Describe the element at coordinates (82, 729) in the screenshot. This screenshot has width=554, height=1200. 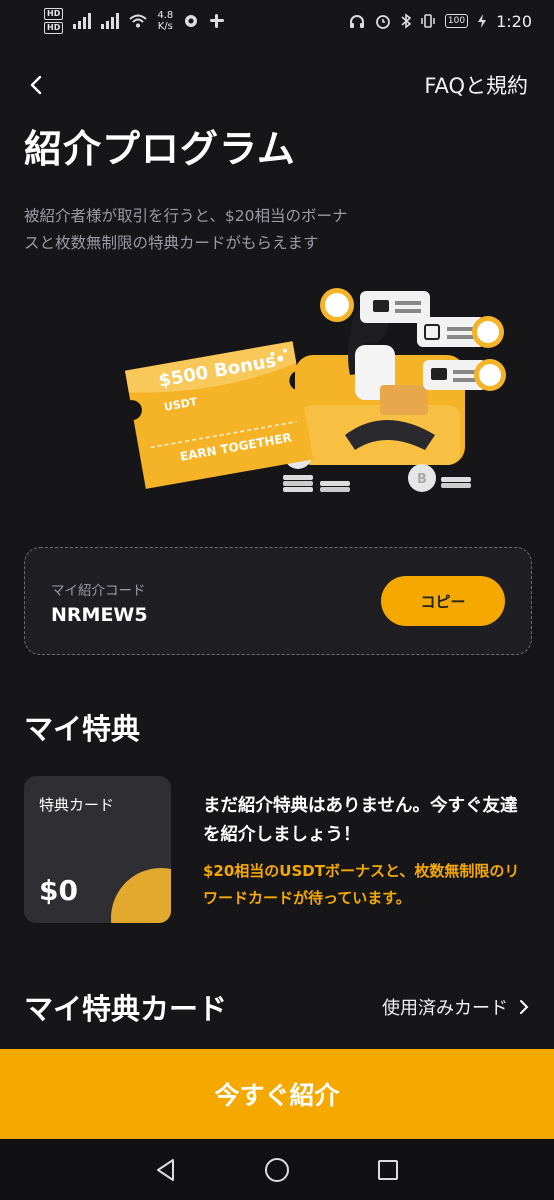
I see `my-benefits-title: マイ特典` at that location.